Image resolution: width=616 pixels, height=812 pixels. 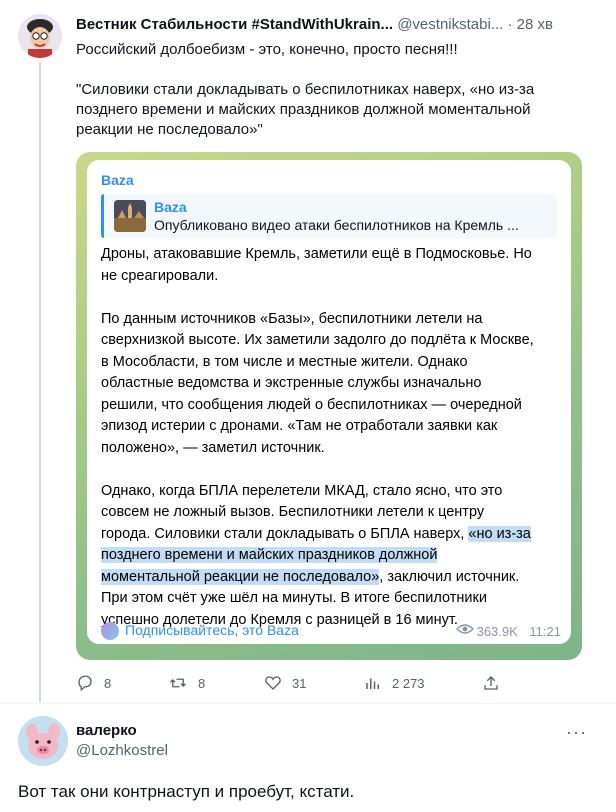 I want to click on message-time: 11:21, so click(x=545, y=632).